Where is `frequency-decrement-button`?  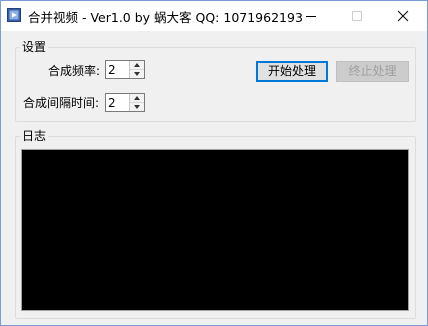 frequency-decrement-button is located at coordinates (137, 74).